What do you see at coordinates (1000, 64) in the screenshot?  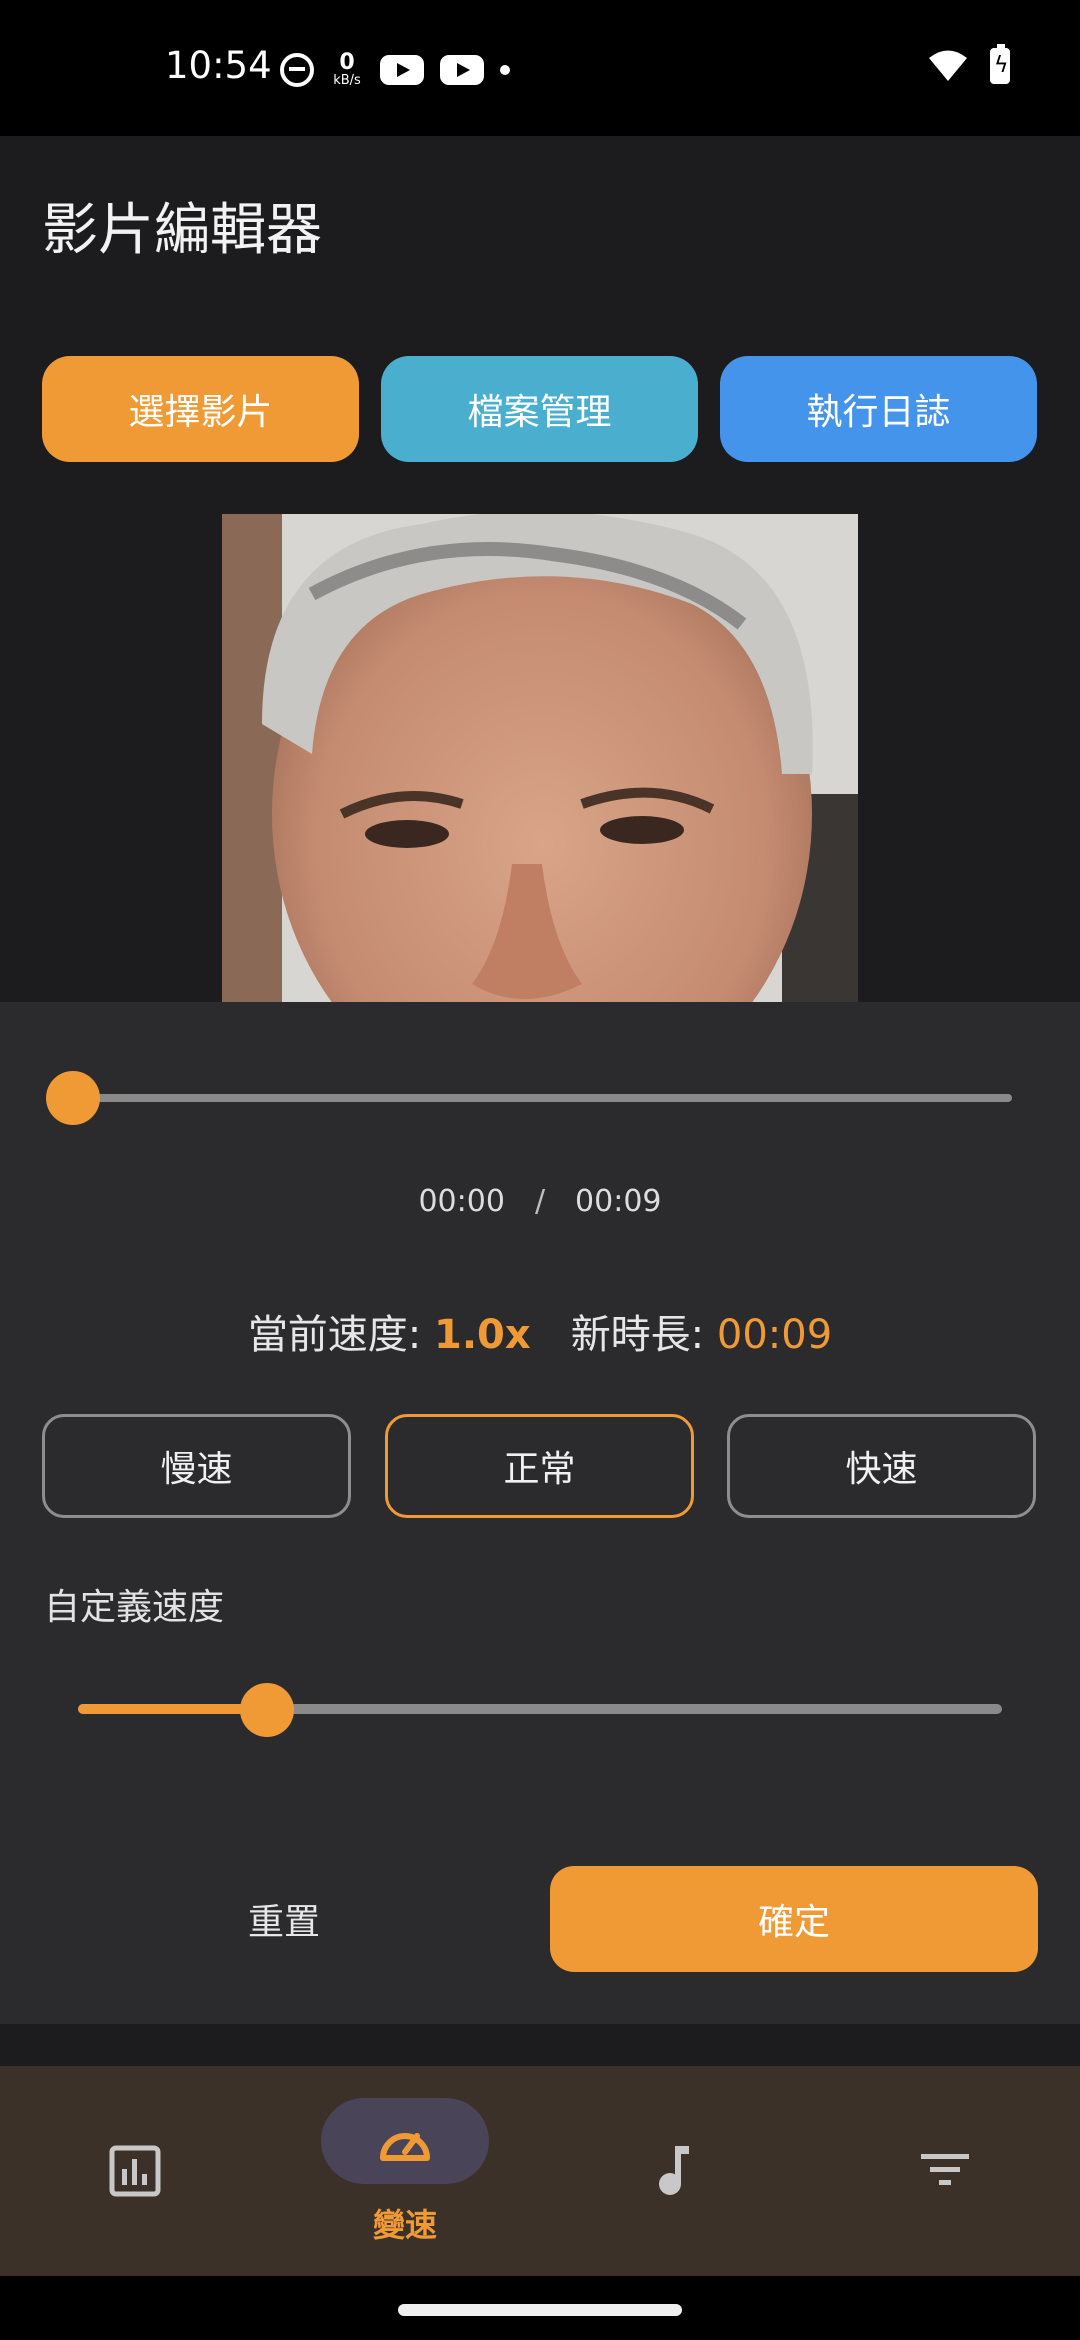 I see `battery-charging-icon` at bounding box center [1000, 64].